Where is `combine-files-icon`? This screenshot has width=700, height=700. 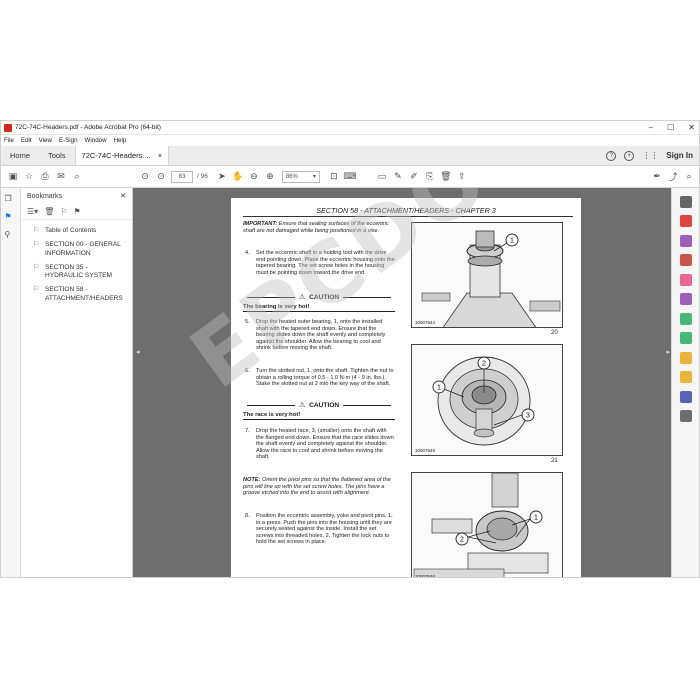 combine-files-icon is located at coordinates (685, 240).